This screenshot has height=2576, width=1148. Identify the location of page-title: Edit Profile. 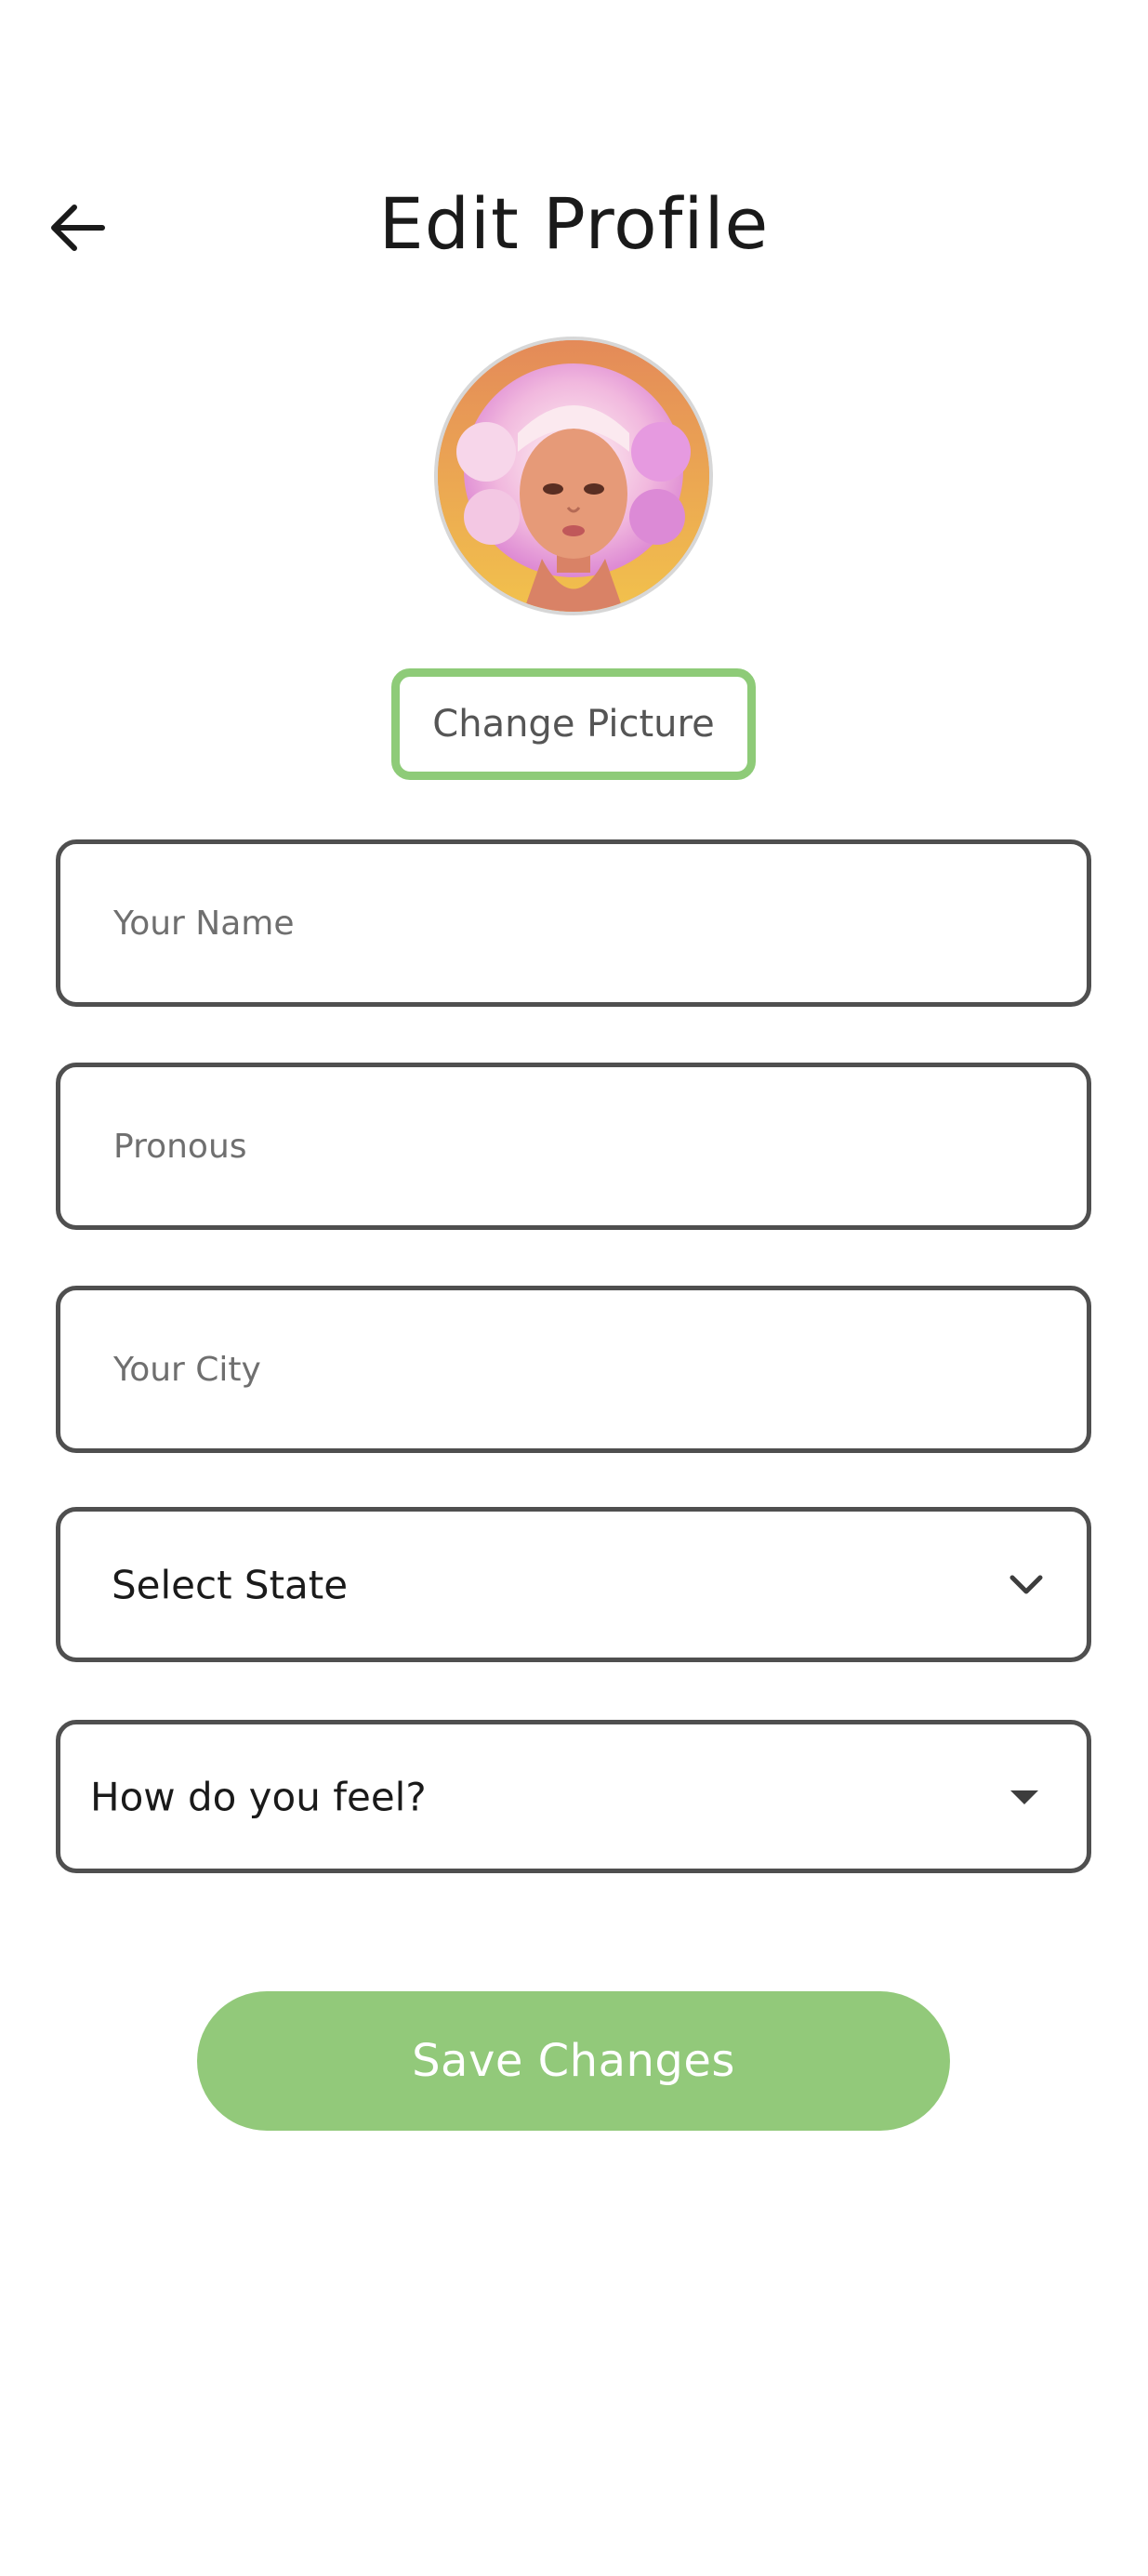
(574, 223).